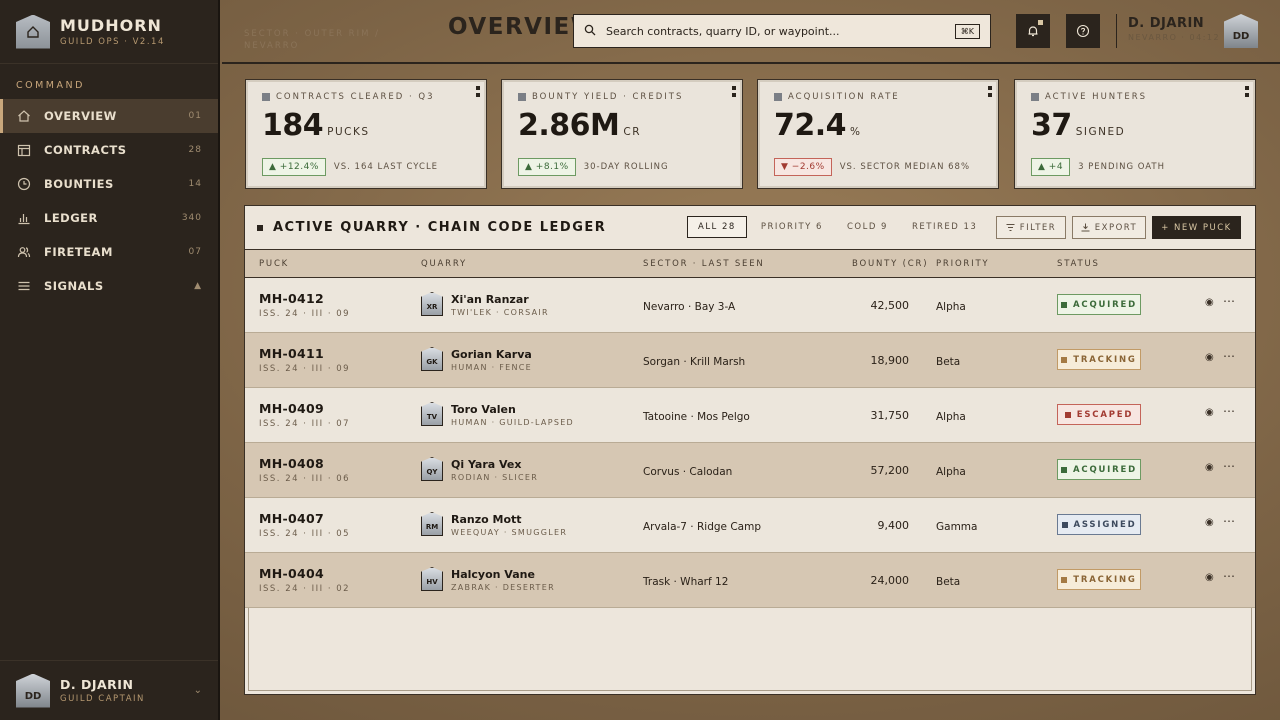 The image size is (1280, 720). What do you see at coordinates (1105, 579) in the screenshot?
I see `status-label: TRACKING` at bounding box center [1105, 579].